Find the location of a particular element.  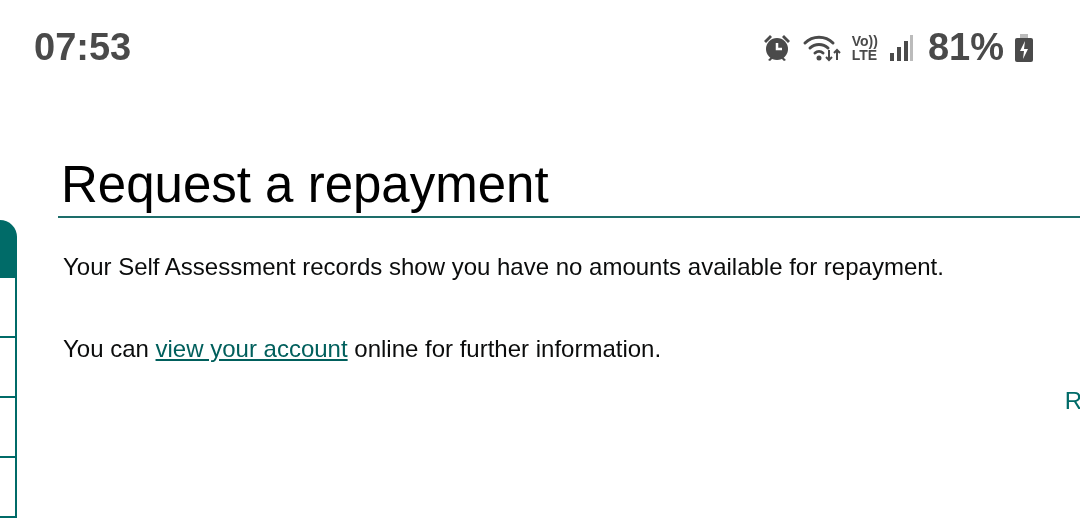

paragraph: You can view your account online for further information. is located at coordinates (362, 349).